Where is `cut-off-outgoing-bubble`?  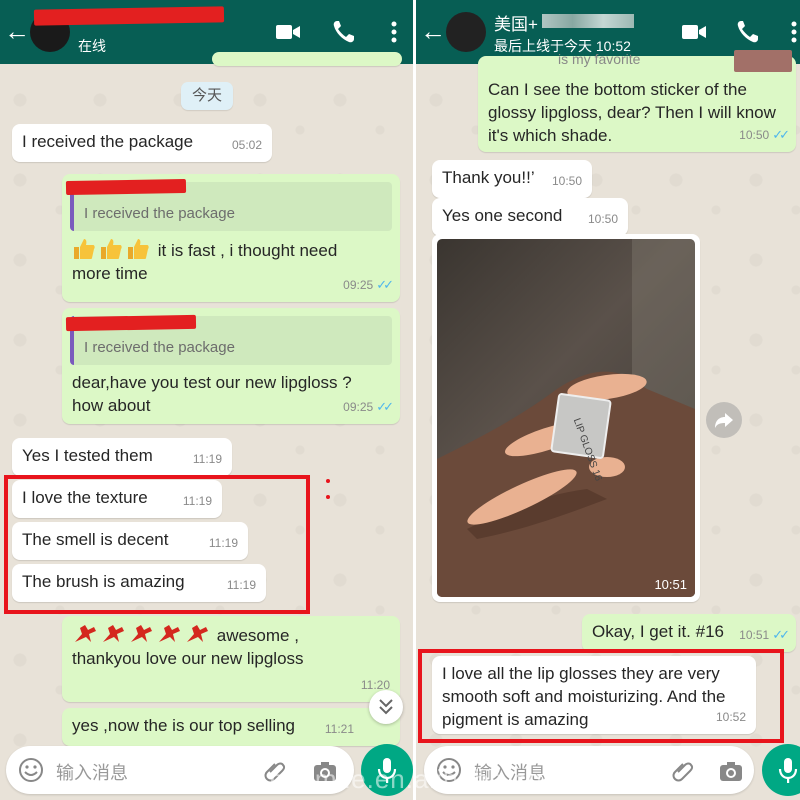 cut-off-outgoing-bubble is located at coordinates (307, 59).